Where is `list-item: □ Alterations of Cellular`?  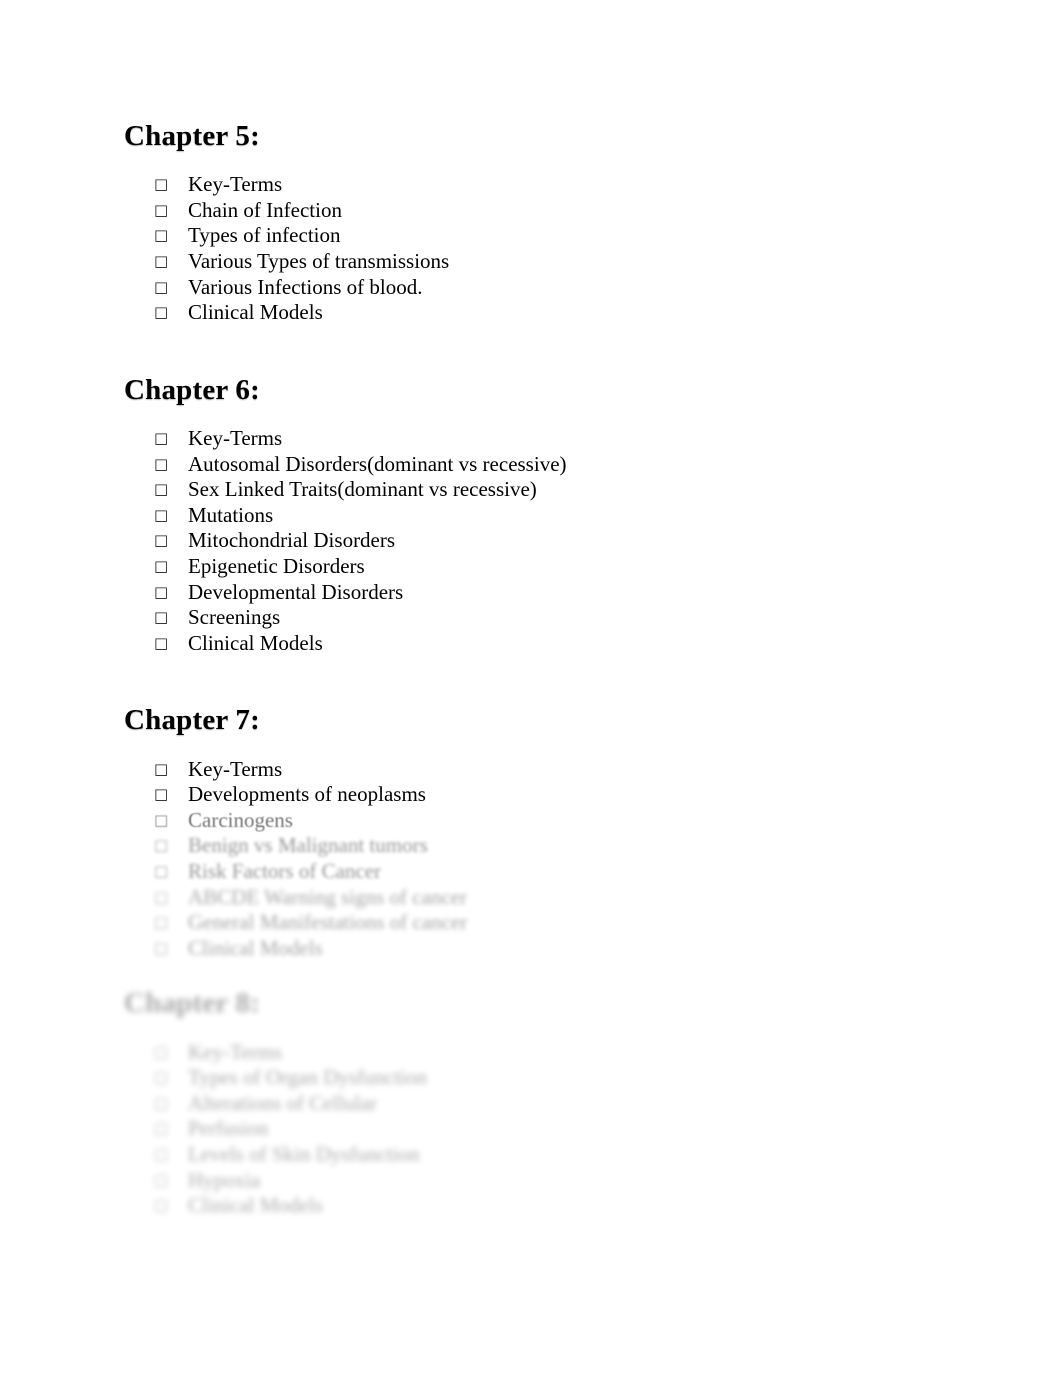
list-item: □ Alterations of Cellular is located at coordinates (534, 1104).